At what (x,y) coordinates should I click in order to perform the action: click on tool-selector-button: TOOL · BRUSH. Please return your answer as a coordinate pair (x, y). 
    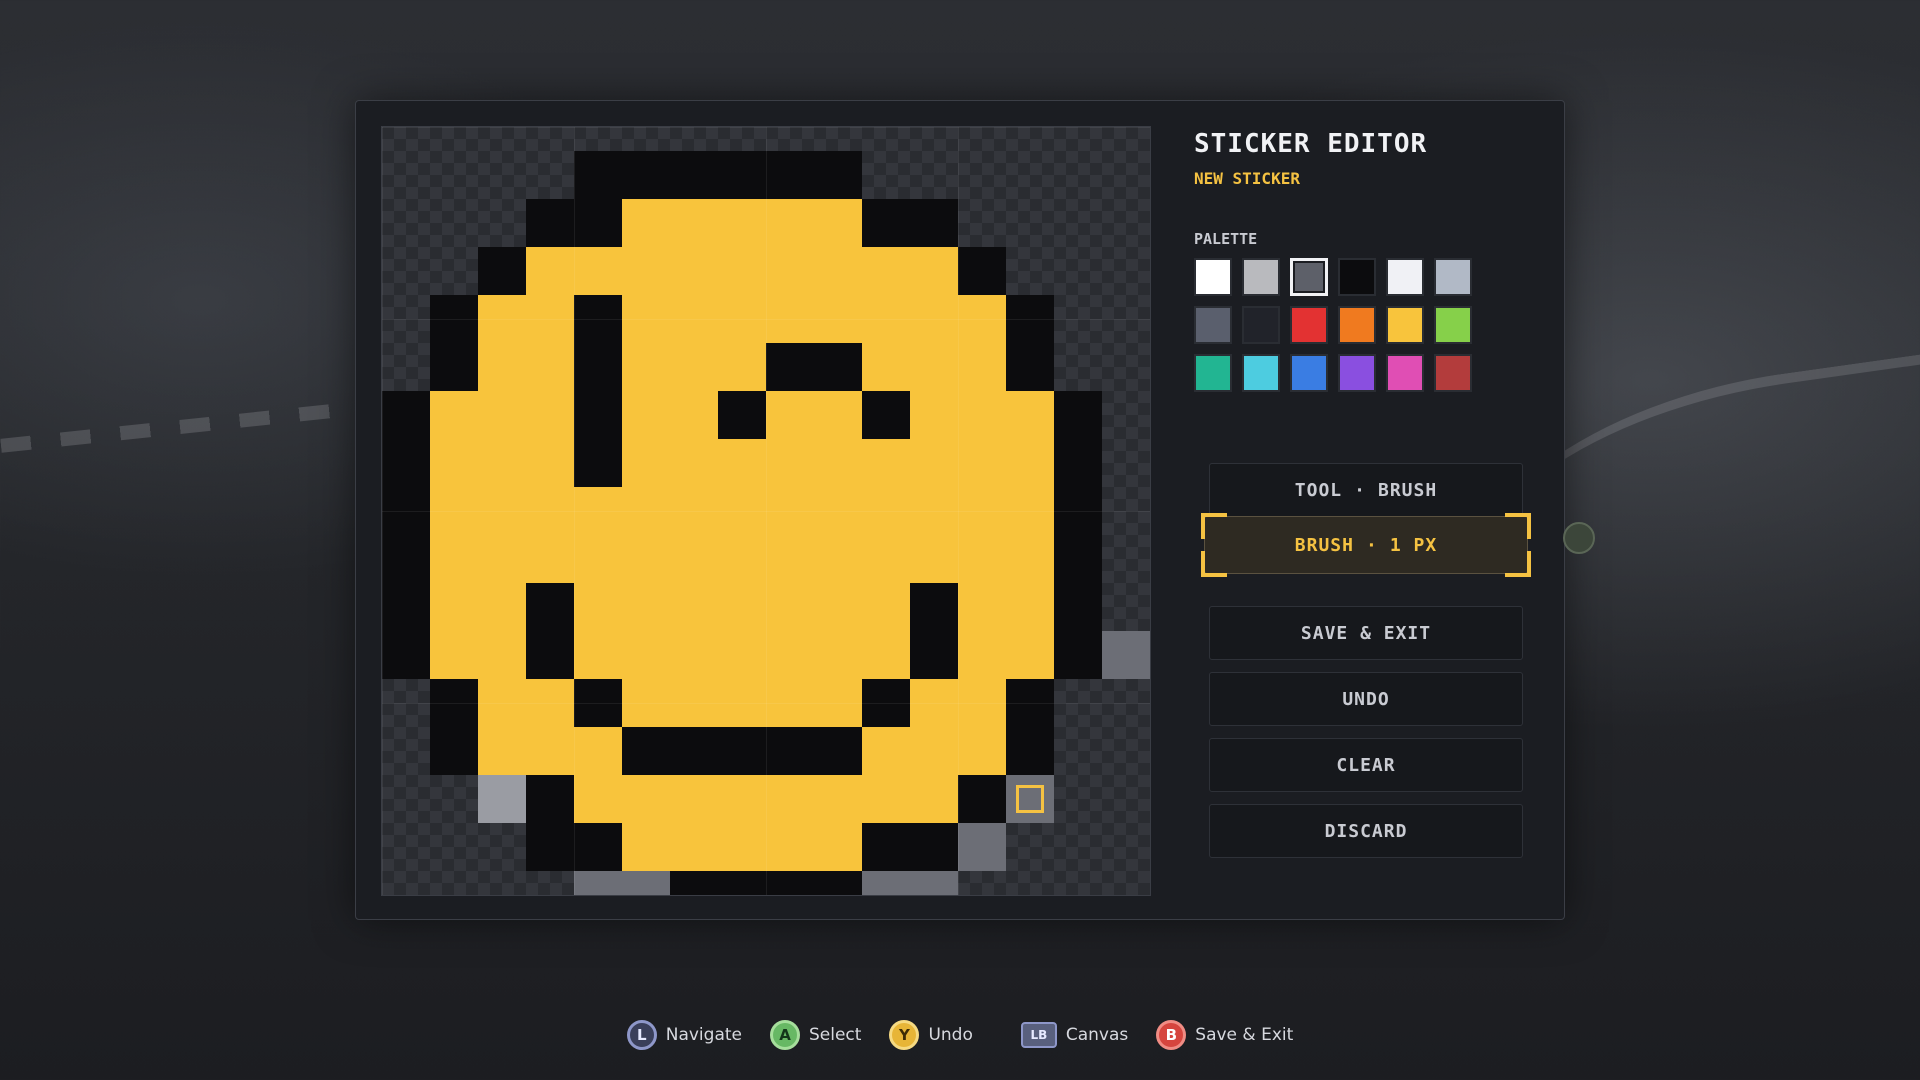
    Looking at the image, I should click on (1366, 490).